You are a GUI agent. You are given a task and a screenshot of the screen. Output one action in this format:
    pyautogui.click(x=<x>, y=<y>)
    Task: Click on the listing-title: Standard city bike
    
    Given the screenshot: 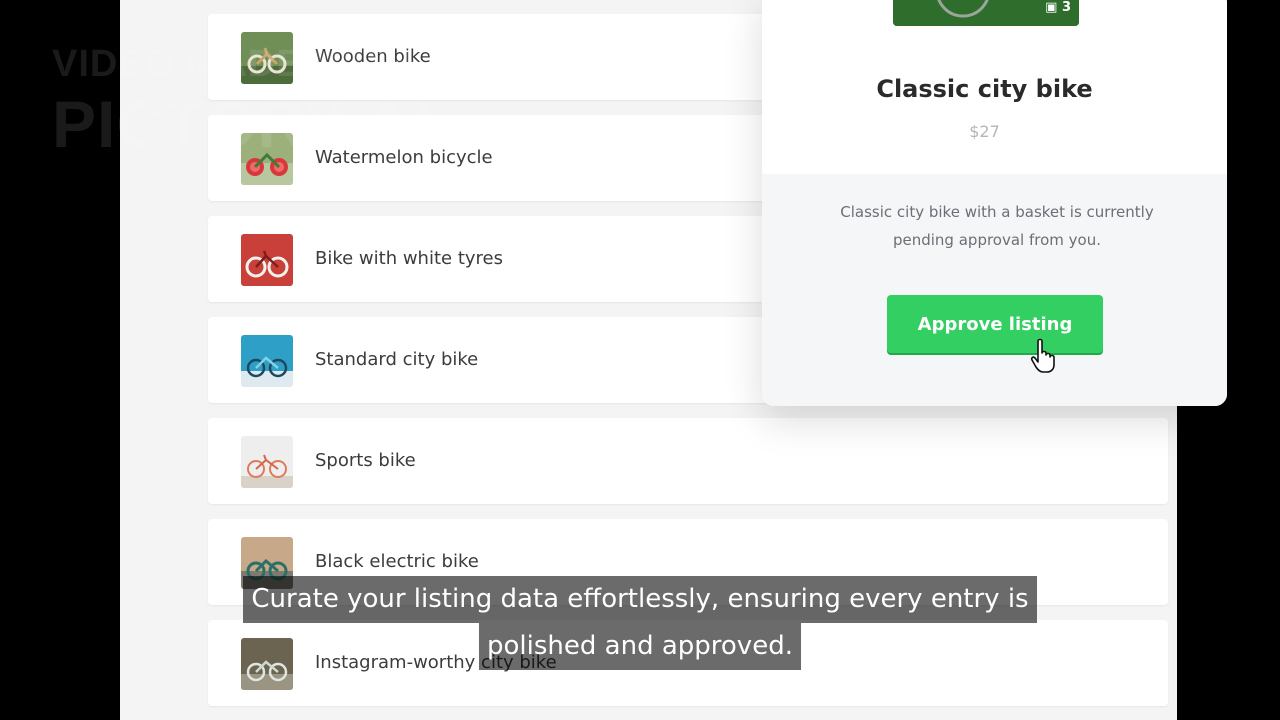 What is the action you would take?
    pyautogui.click(x=397, y=359)
    